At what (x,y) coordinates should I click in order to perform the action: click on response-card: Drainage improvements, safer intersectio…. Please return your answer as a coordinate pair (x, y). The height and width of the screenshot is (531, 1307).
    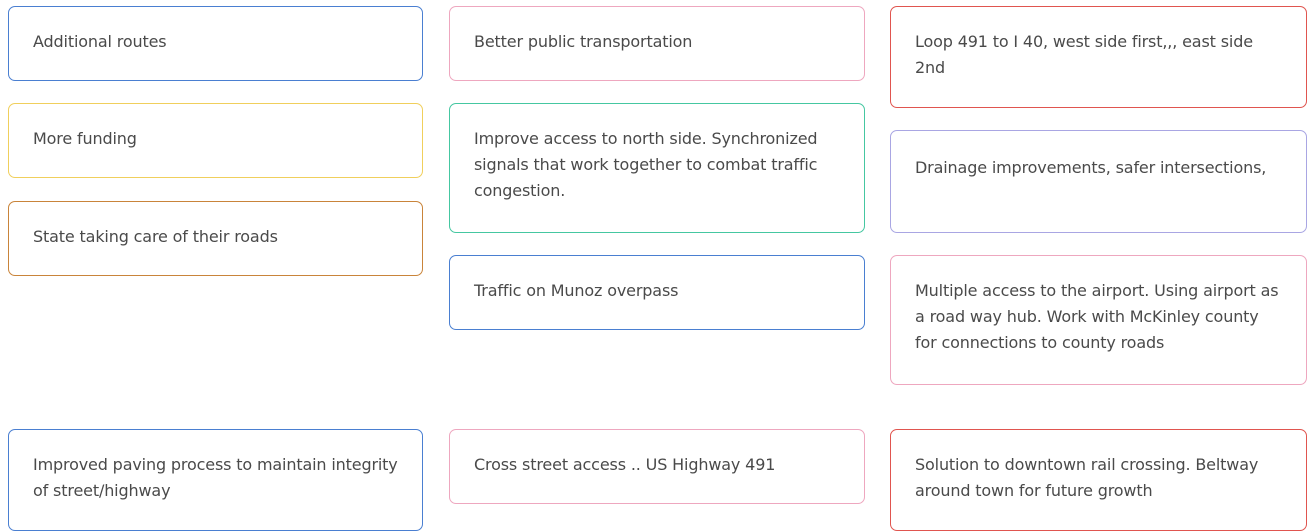
    Looking at the image, I should click on (1098, 181).